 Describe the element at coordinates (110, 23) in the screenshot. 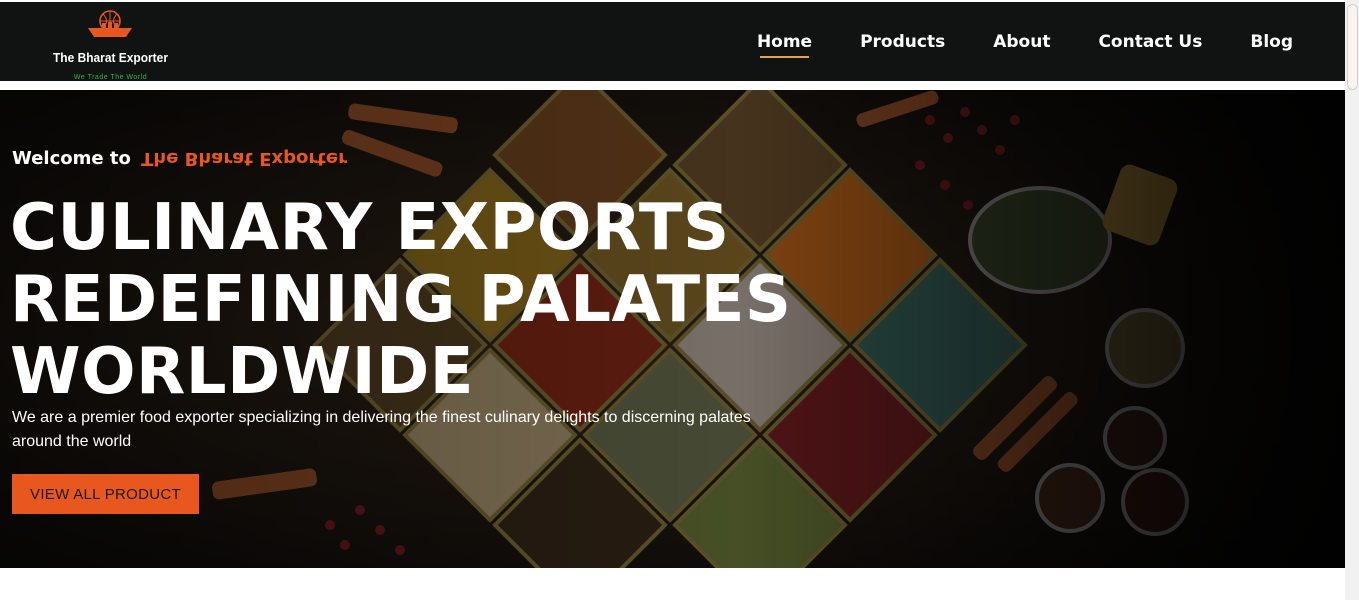

I see `ship-globe-icon` at that location.